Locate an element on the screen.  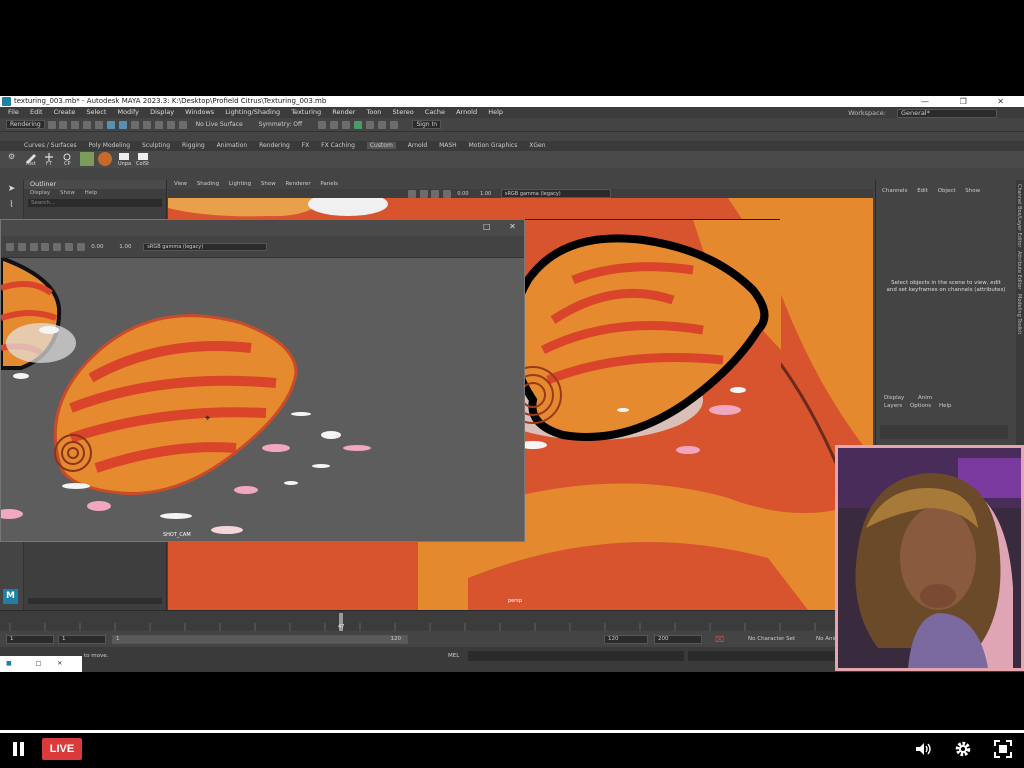
shelf-tab-fx-caching: FX Caching is located at coordinates (338, 145).